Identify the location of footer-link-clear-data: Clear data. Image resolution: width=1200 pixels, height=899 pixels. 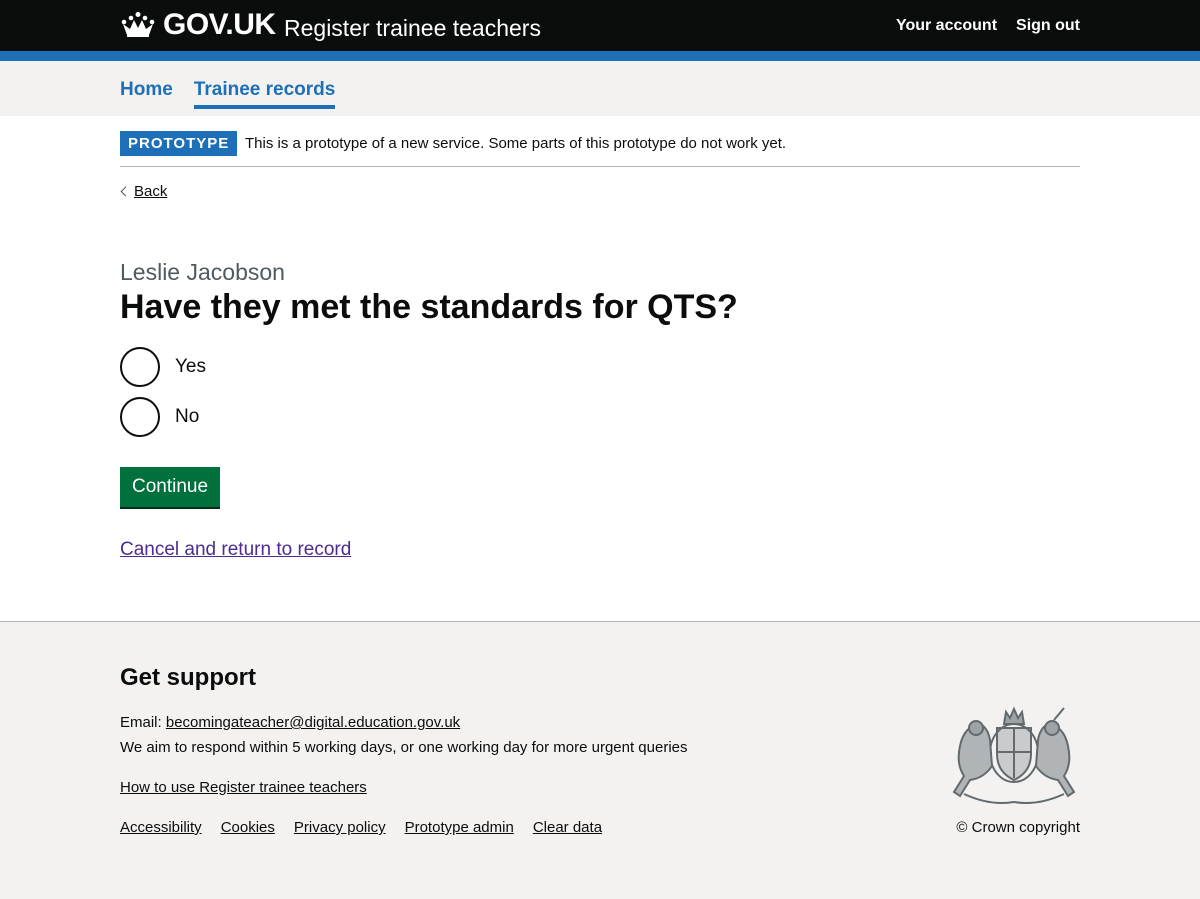
(567, 828).